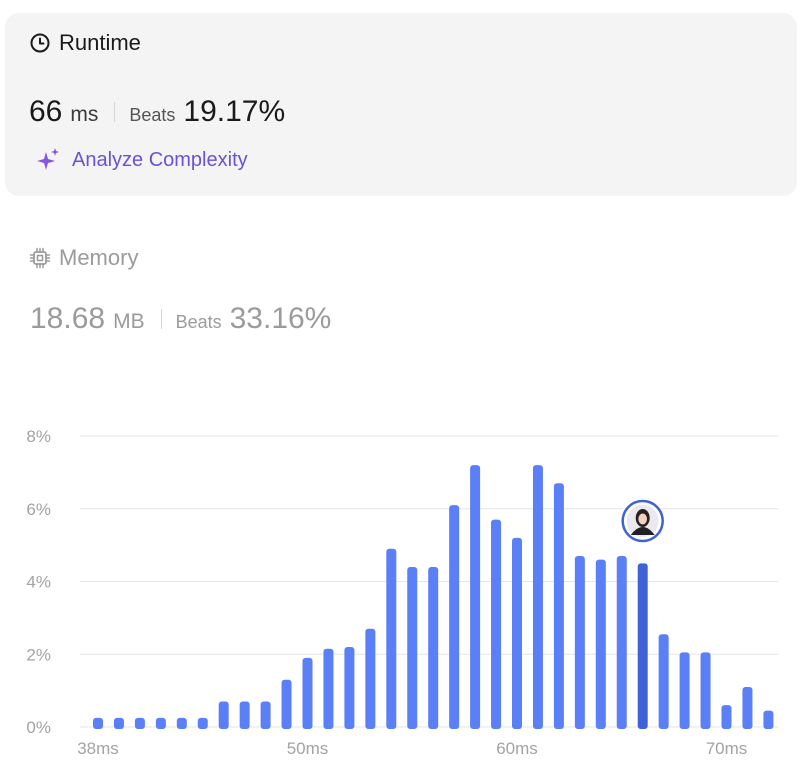 The image size is (800, 770). I want to click on x-tick-label: 70ms, so click(727, 748).